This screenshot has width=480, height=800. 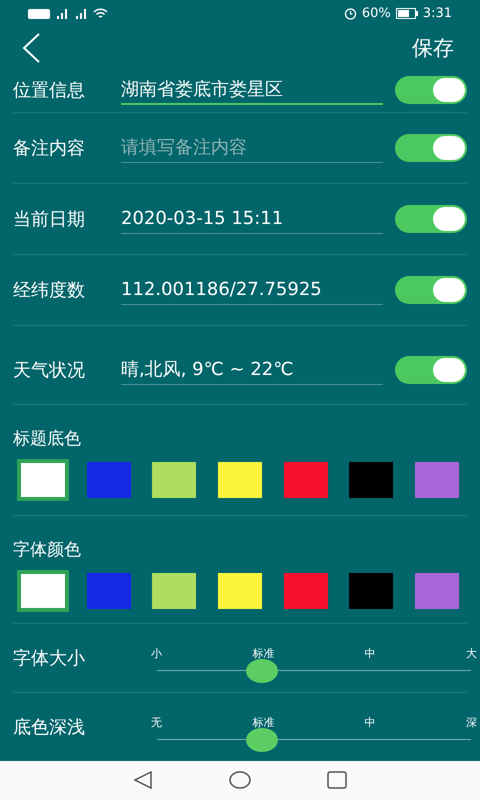 I want to click on back-icon, so click(x=143, y=780).